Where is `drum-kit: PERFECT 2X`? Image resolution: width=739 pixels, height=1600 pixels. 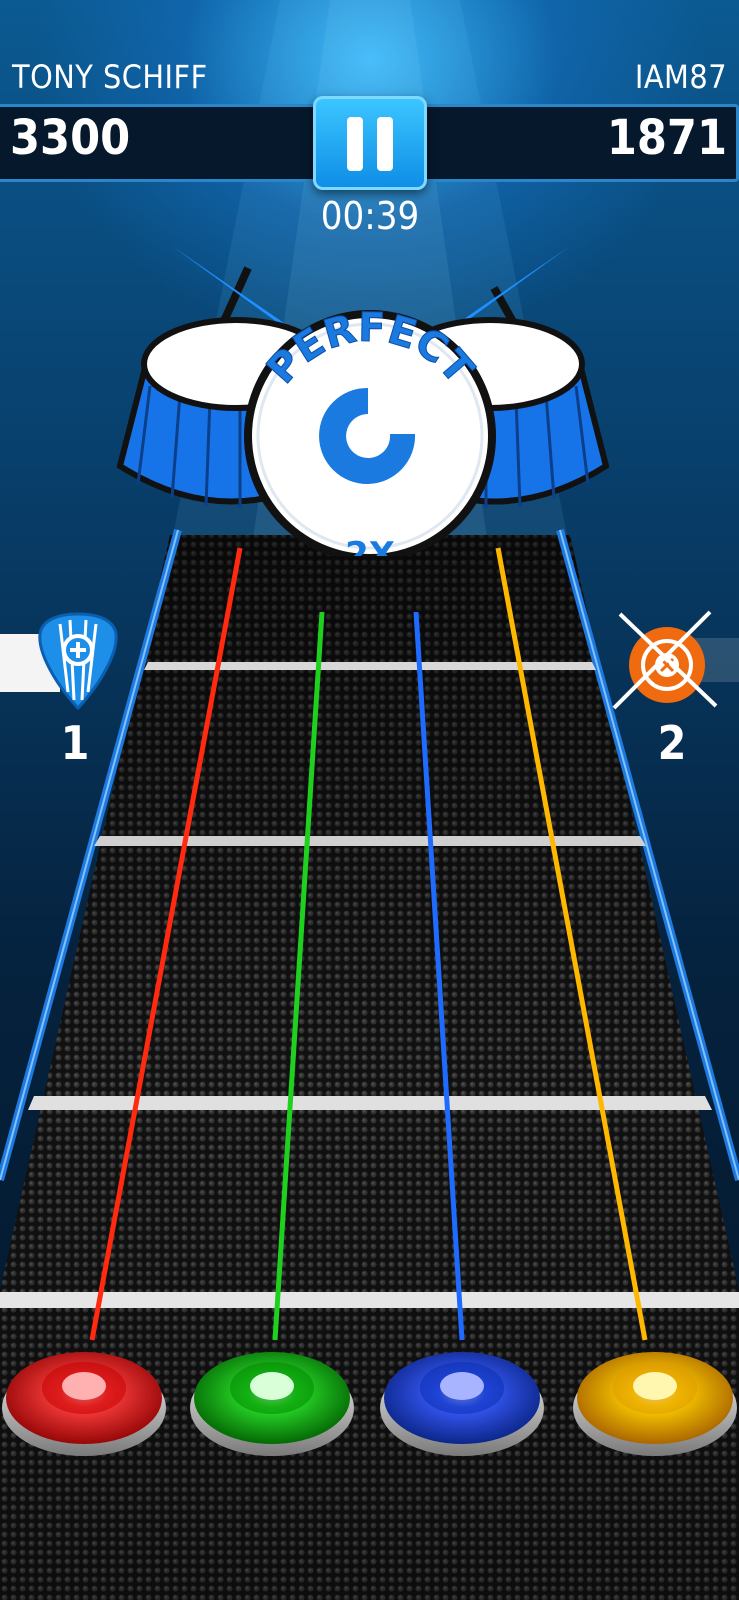 drum-kit: PERFECT 2X is located at coordinates (363, 401).